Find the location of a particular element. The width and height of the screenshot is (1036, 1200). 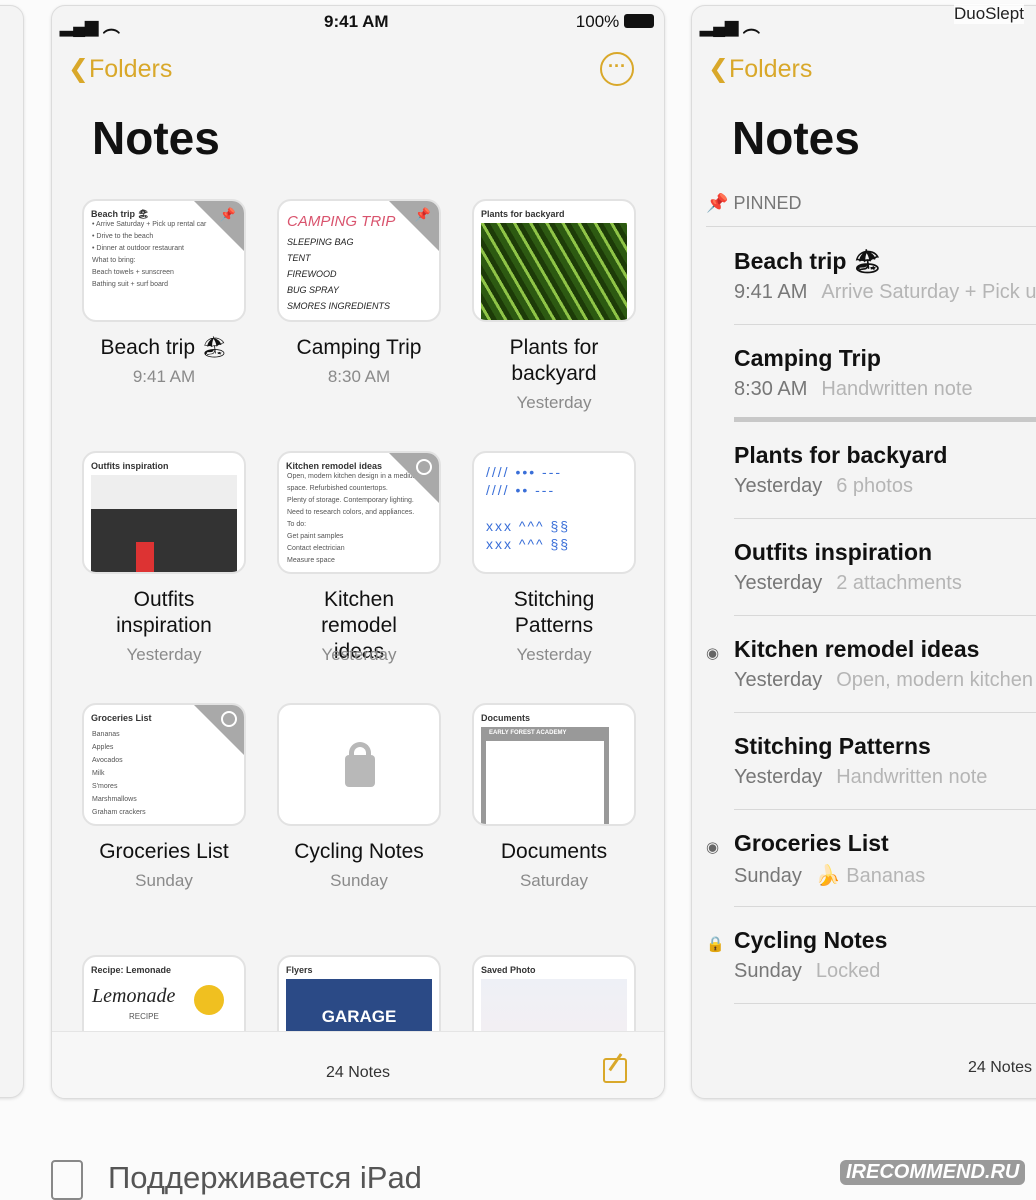

thumb-line: Bananas is located at coordinates (106, 734).